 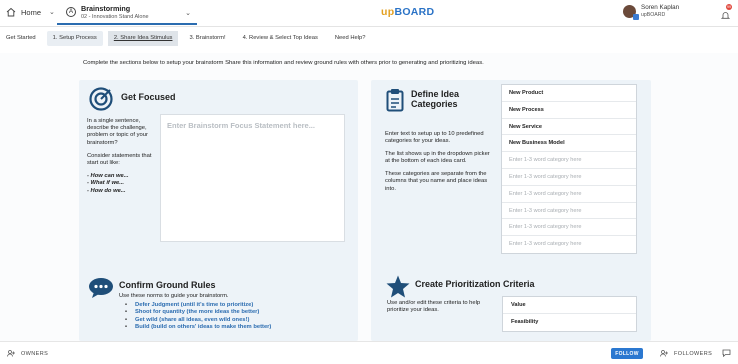 I want to click on org-badge-icon, so click(x=636, y=16).